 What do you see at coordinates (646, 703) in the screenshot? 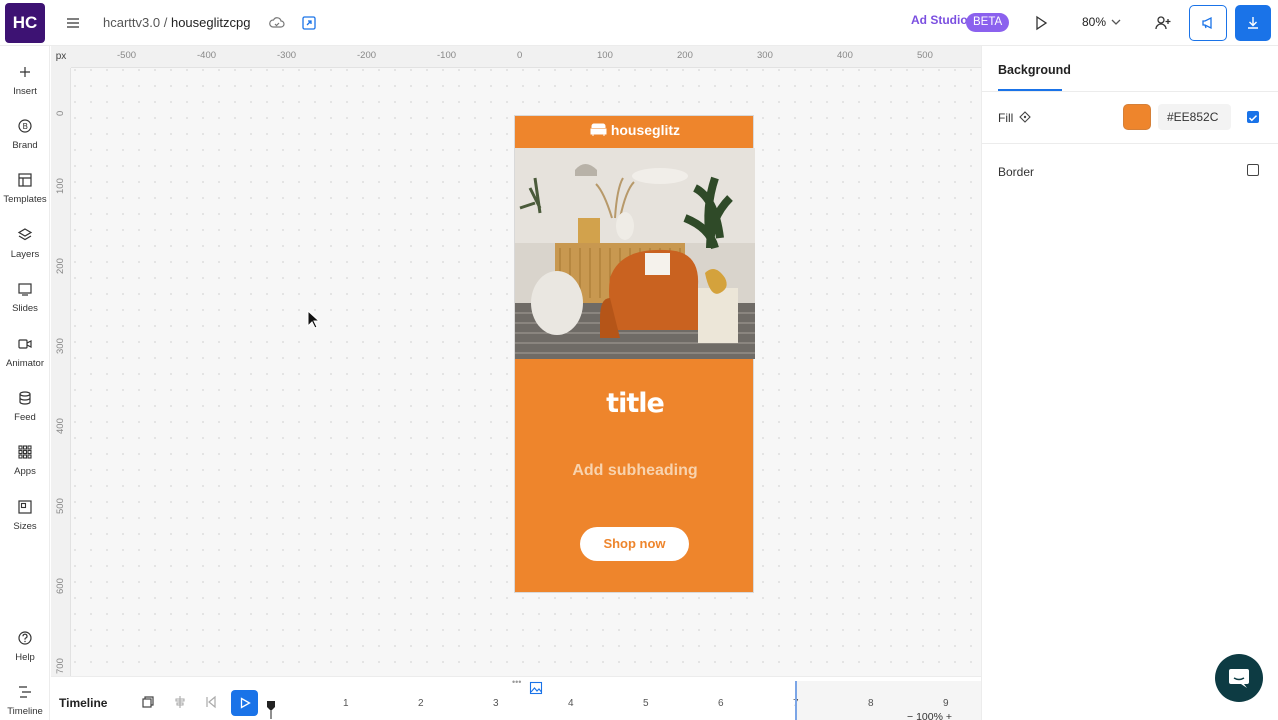
I see `timeline-tick: 5` at bounding box center [646, 703].